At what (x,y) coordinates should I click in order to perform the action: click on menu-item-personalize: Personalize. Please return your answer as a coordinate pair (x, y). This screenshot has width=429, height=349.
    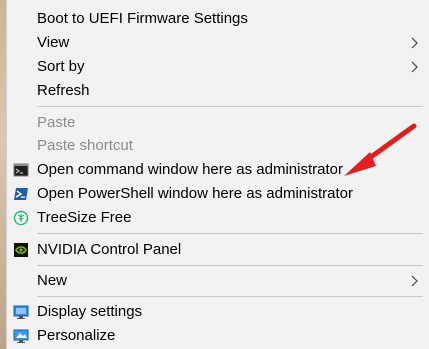
    Looking at the image, I should click on (218, 336).